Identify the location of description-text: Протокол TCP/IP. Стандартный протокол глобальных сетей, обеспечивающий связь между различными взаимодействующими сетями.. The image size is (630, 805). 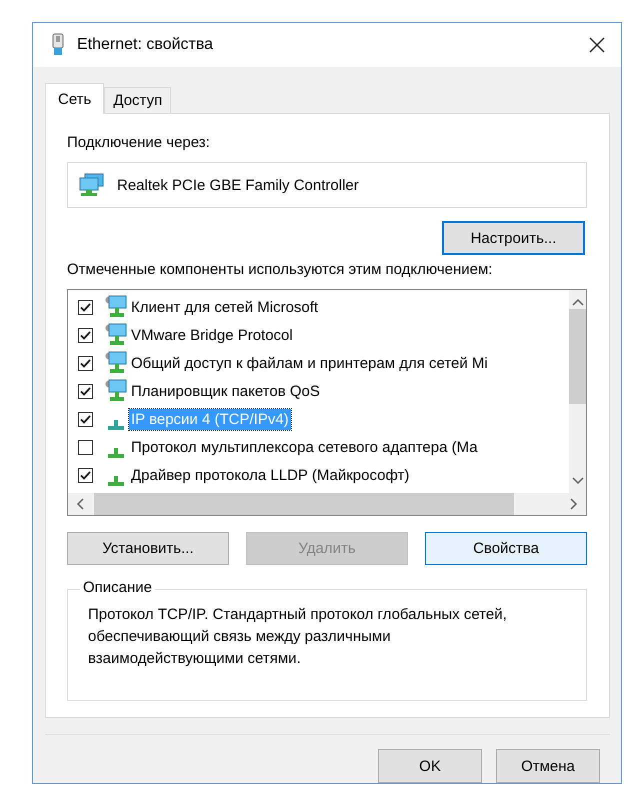
(298, 637).